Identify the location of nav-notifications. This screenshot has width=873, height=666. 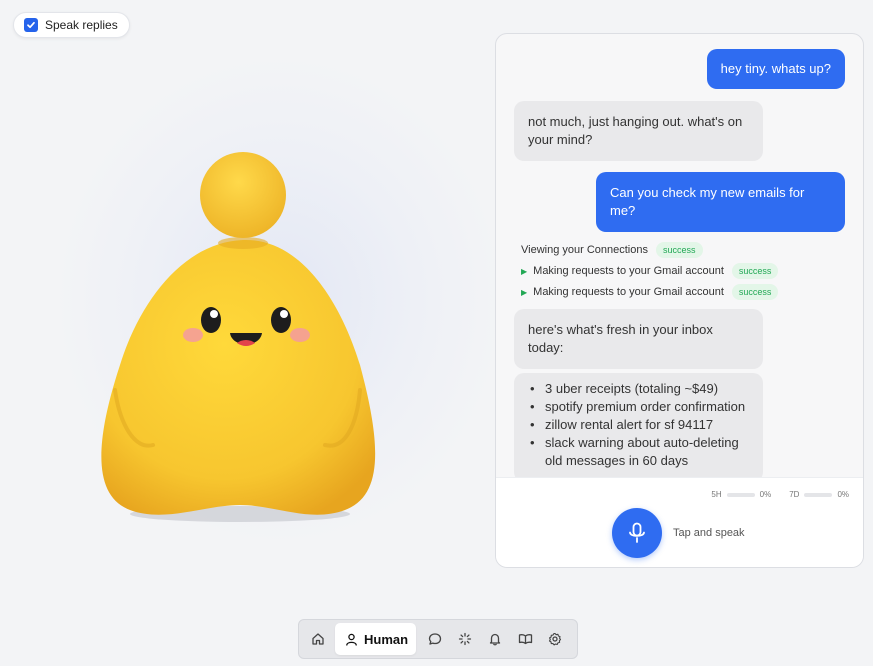
(495, 639).